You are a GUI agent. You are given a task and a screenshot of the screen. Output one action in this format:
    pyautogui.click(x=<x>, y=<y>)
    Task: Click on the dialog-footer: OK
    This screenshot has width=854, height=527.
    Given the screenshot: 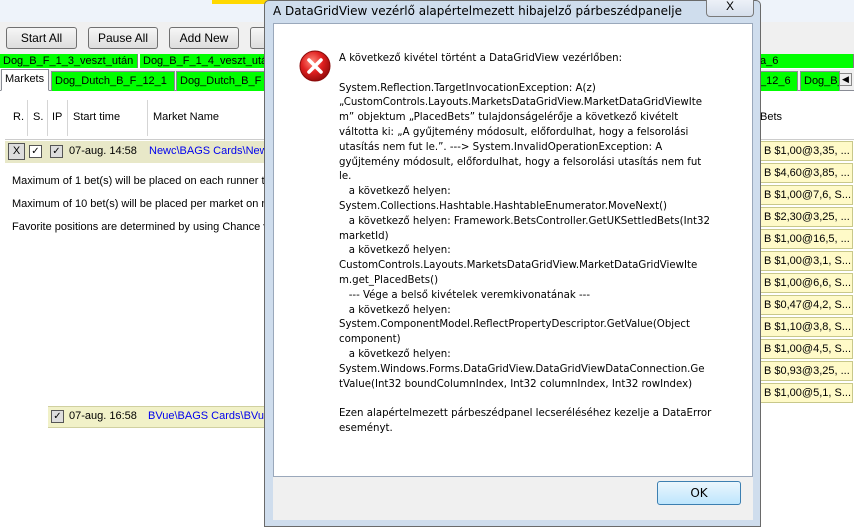 What is the action you would take?
    pyautogui.click(x=513, y=498)
    